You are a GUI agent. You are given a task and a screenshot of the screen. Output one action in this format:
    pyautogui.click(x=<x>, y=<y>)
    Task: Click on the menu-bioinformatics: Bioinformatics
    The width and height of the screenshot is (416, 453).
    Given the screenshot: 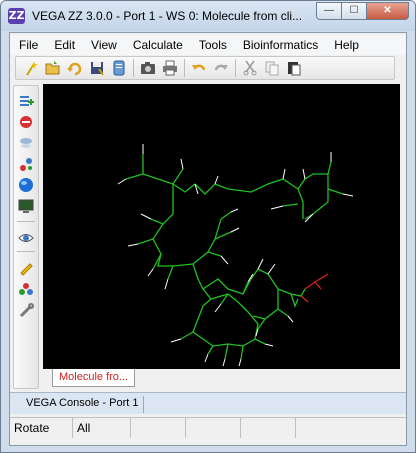 What is the action you would take?
    pyautogui.click(x=279, y=45)
    